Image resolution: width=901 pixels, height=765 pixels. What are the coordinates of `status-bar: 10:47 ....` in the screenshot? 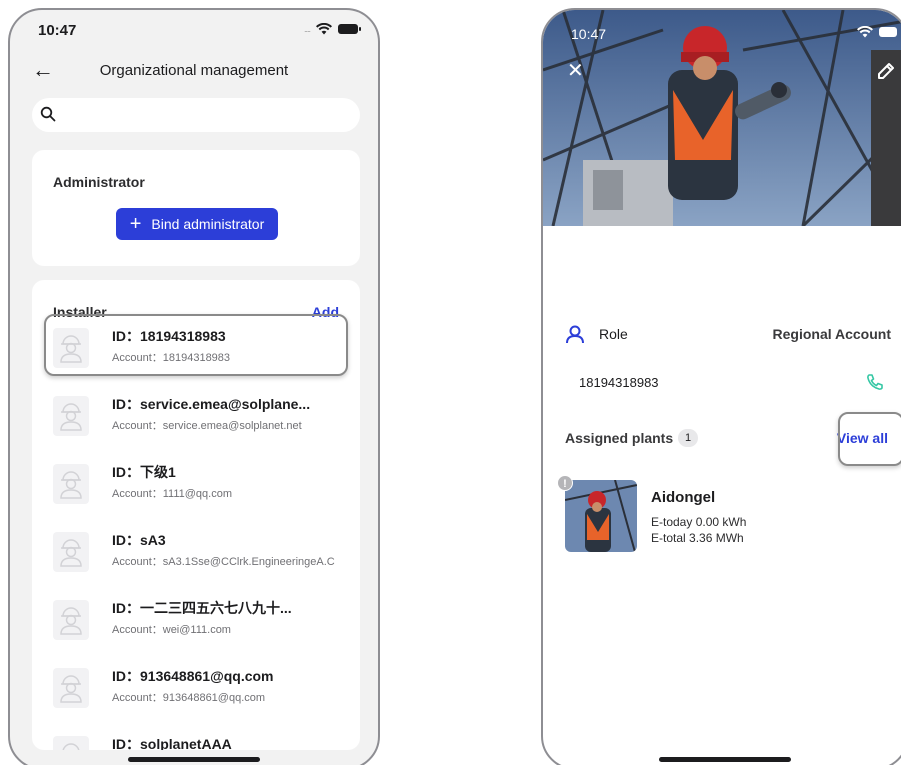 It's located at (194, 30).